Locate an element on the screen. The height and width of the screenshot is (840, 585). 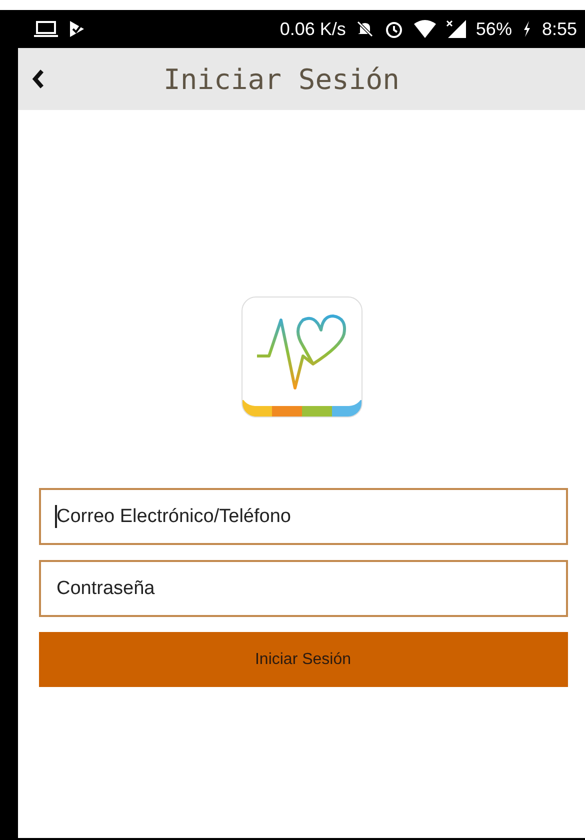
clock-time: 8:55 is located at coordinates (559, 29).